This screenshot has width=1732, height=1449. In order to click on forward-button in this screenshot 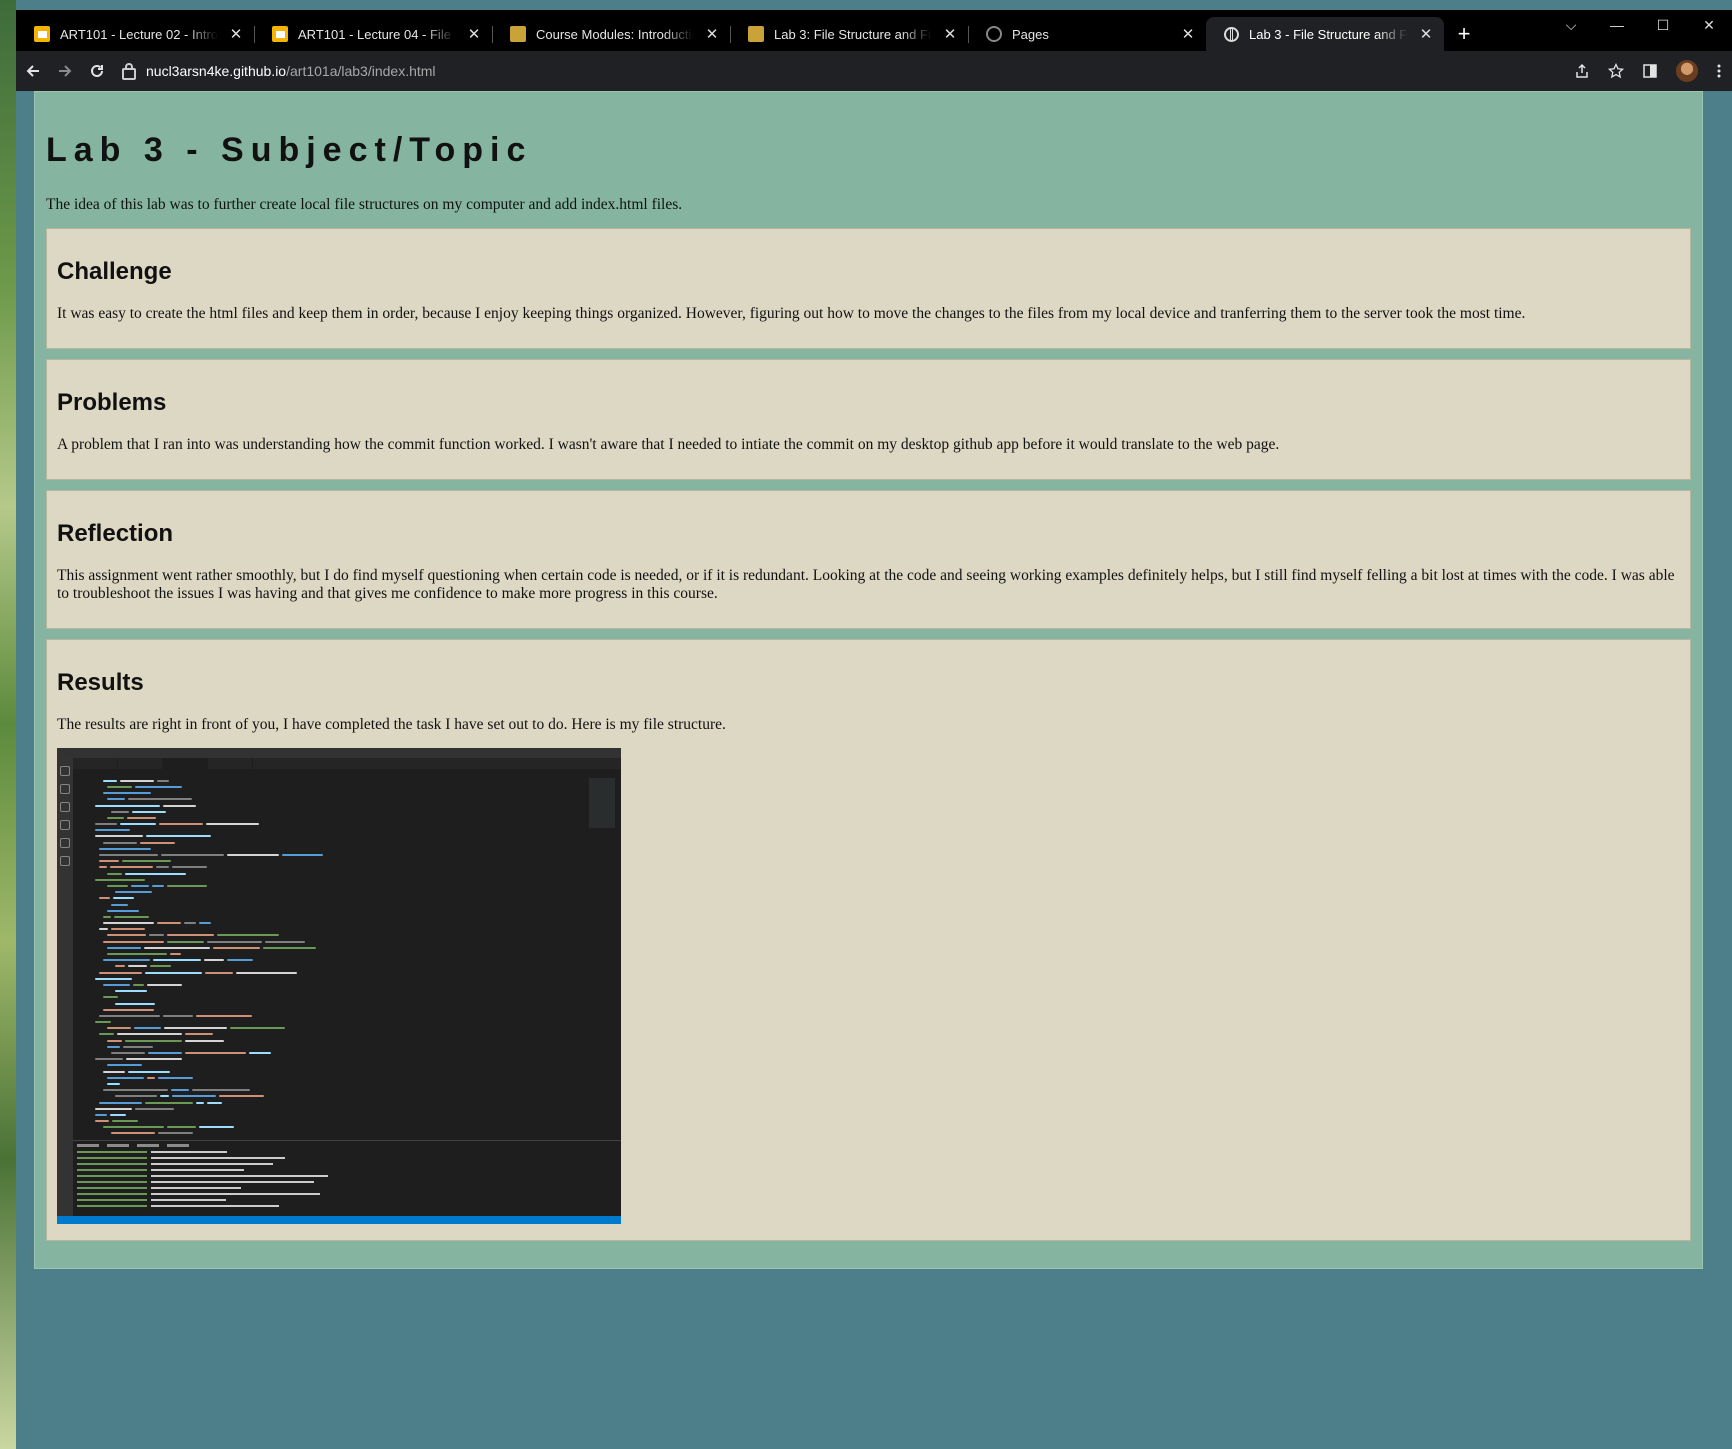, I will do `click(65, 71)`.